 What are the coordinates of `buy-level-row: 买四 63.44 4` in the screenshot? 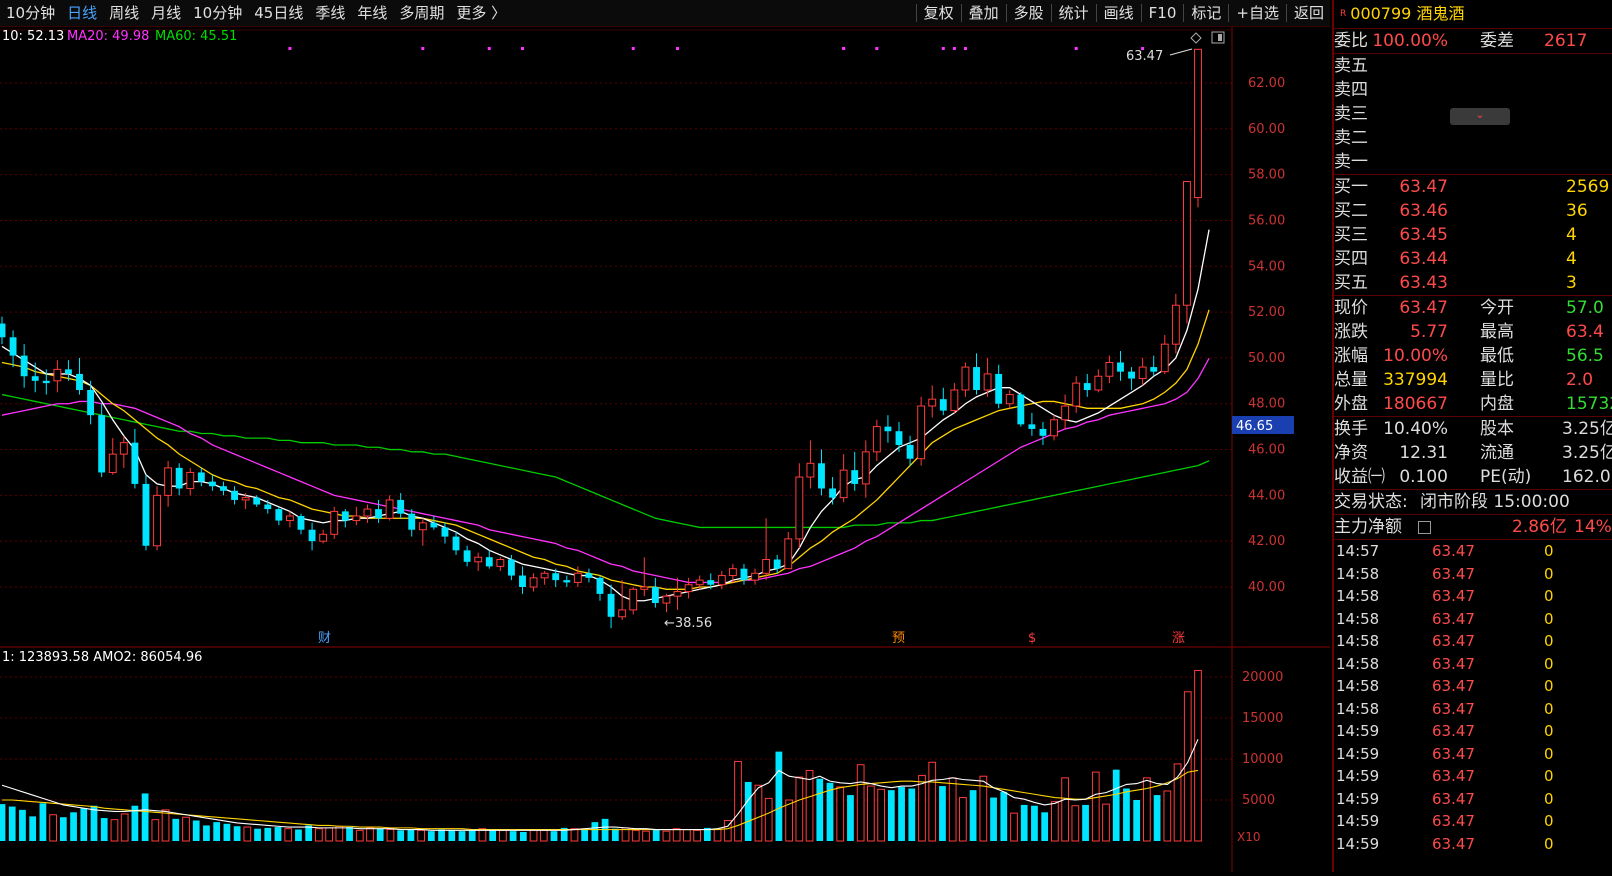 It's located at (1473, 259).